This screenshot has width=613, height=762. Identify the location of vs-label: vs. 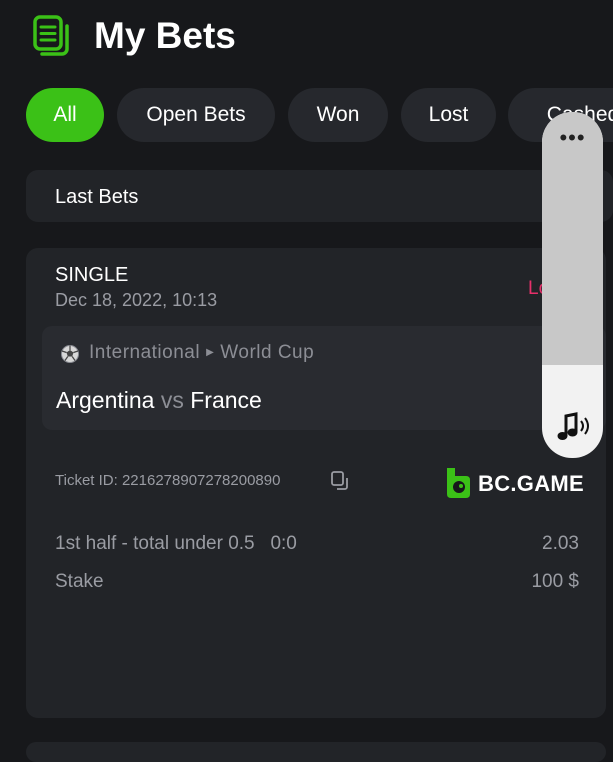
(172, 400).